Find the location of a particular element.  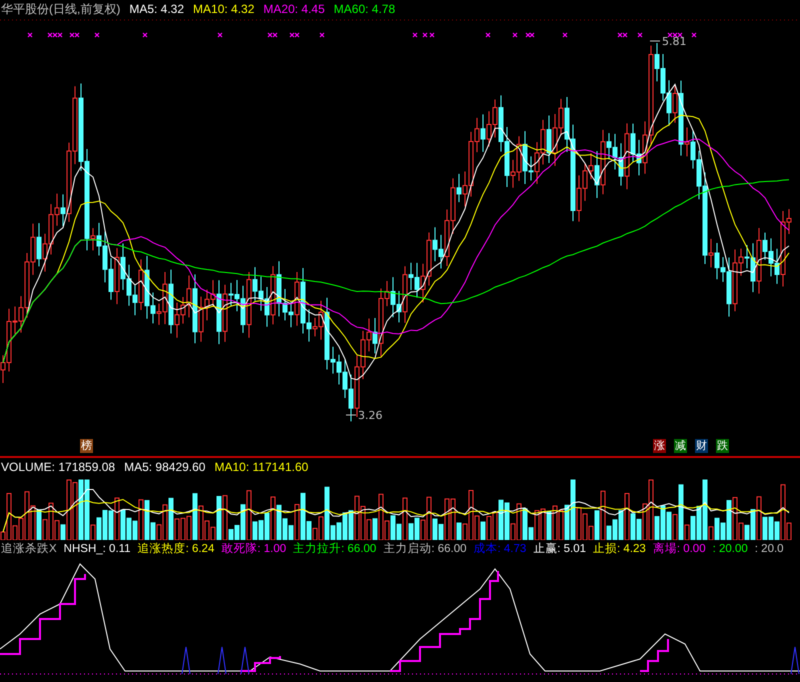

indicator-value: MA20: 4.45 is located at coordinates (294, 9).